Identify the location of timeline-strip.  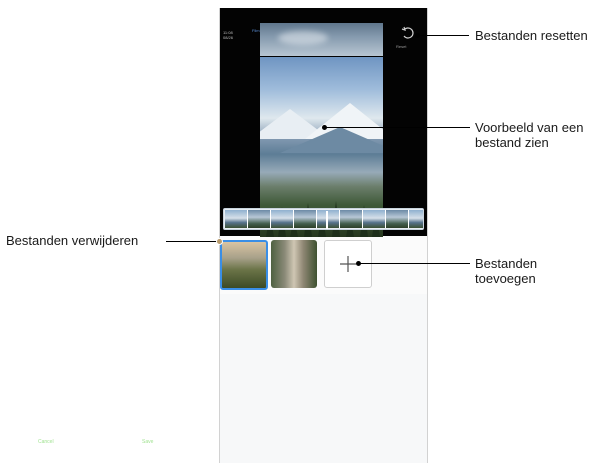
(323, 219).